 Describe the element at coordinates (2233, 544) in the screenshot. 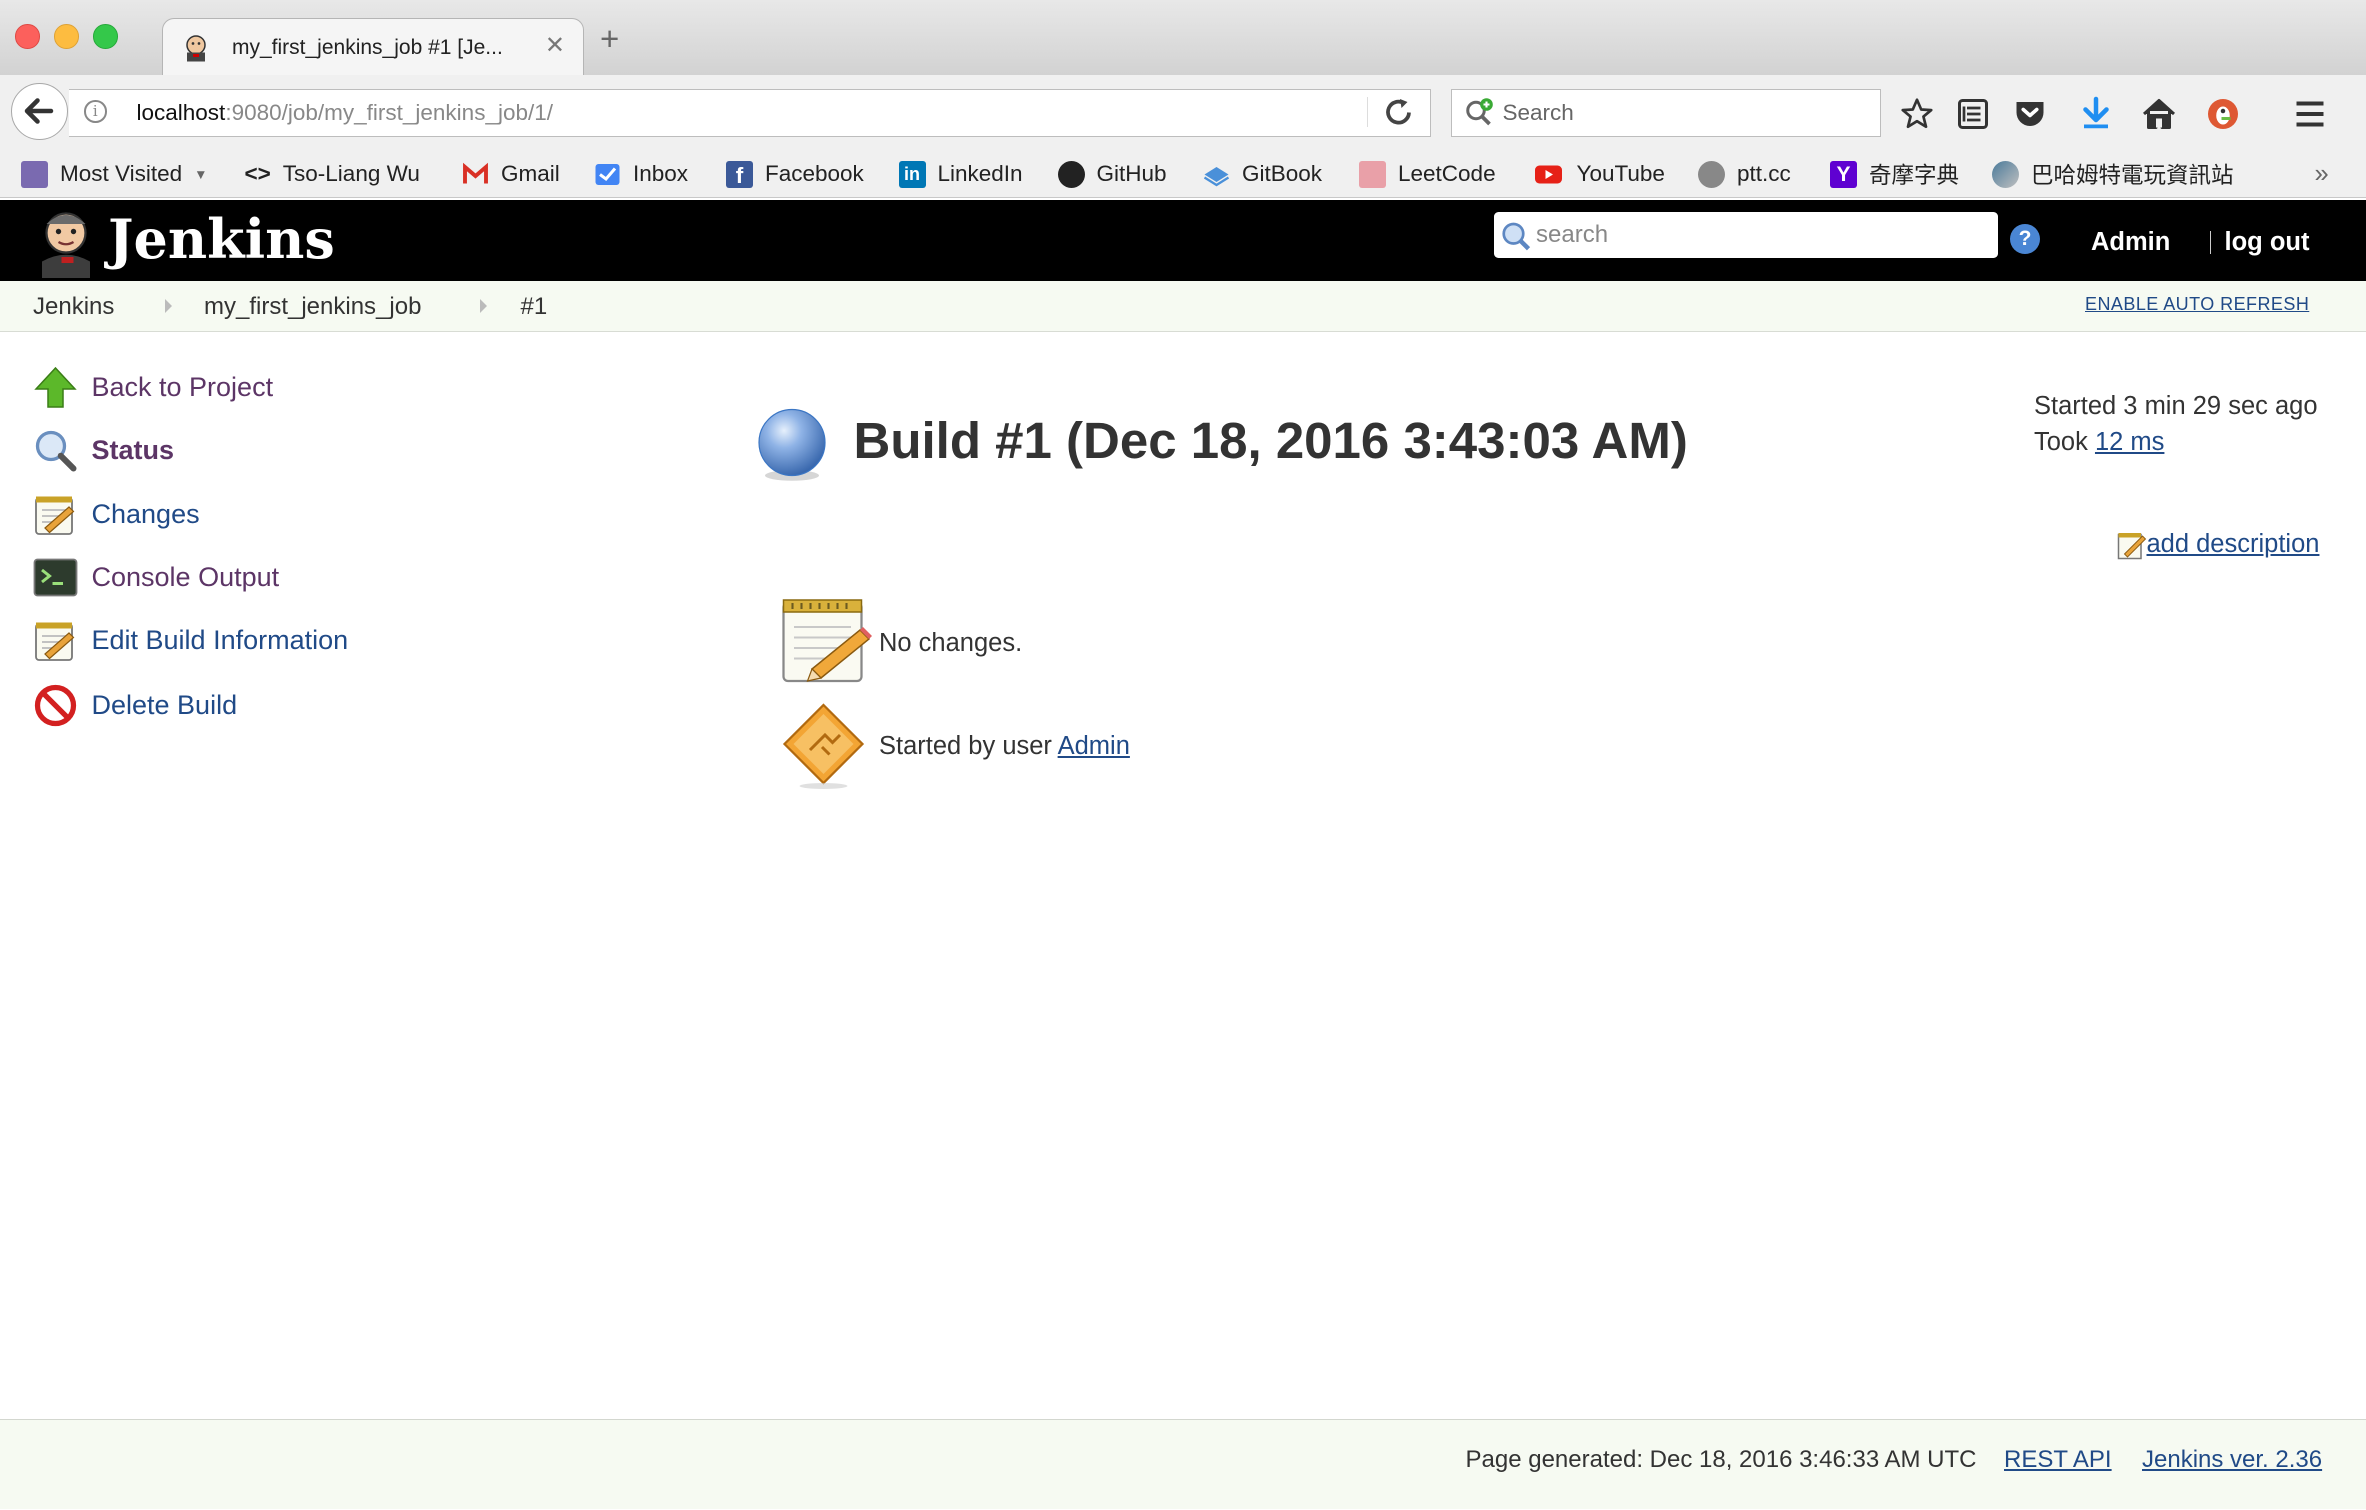

I see `add-description-link: add description` at that location.